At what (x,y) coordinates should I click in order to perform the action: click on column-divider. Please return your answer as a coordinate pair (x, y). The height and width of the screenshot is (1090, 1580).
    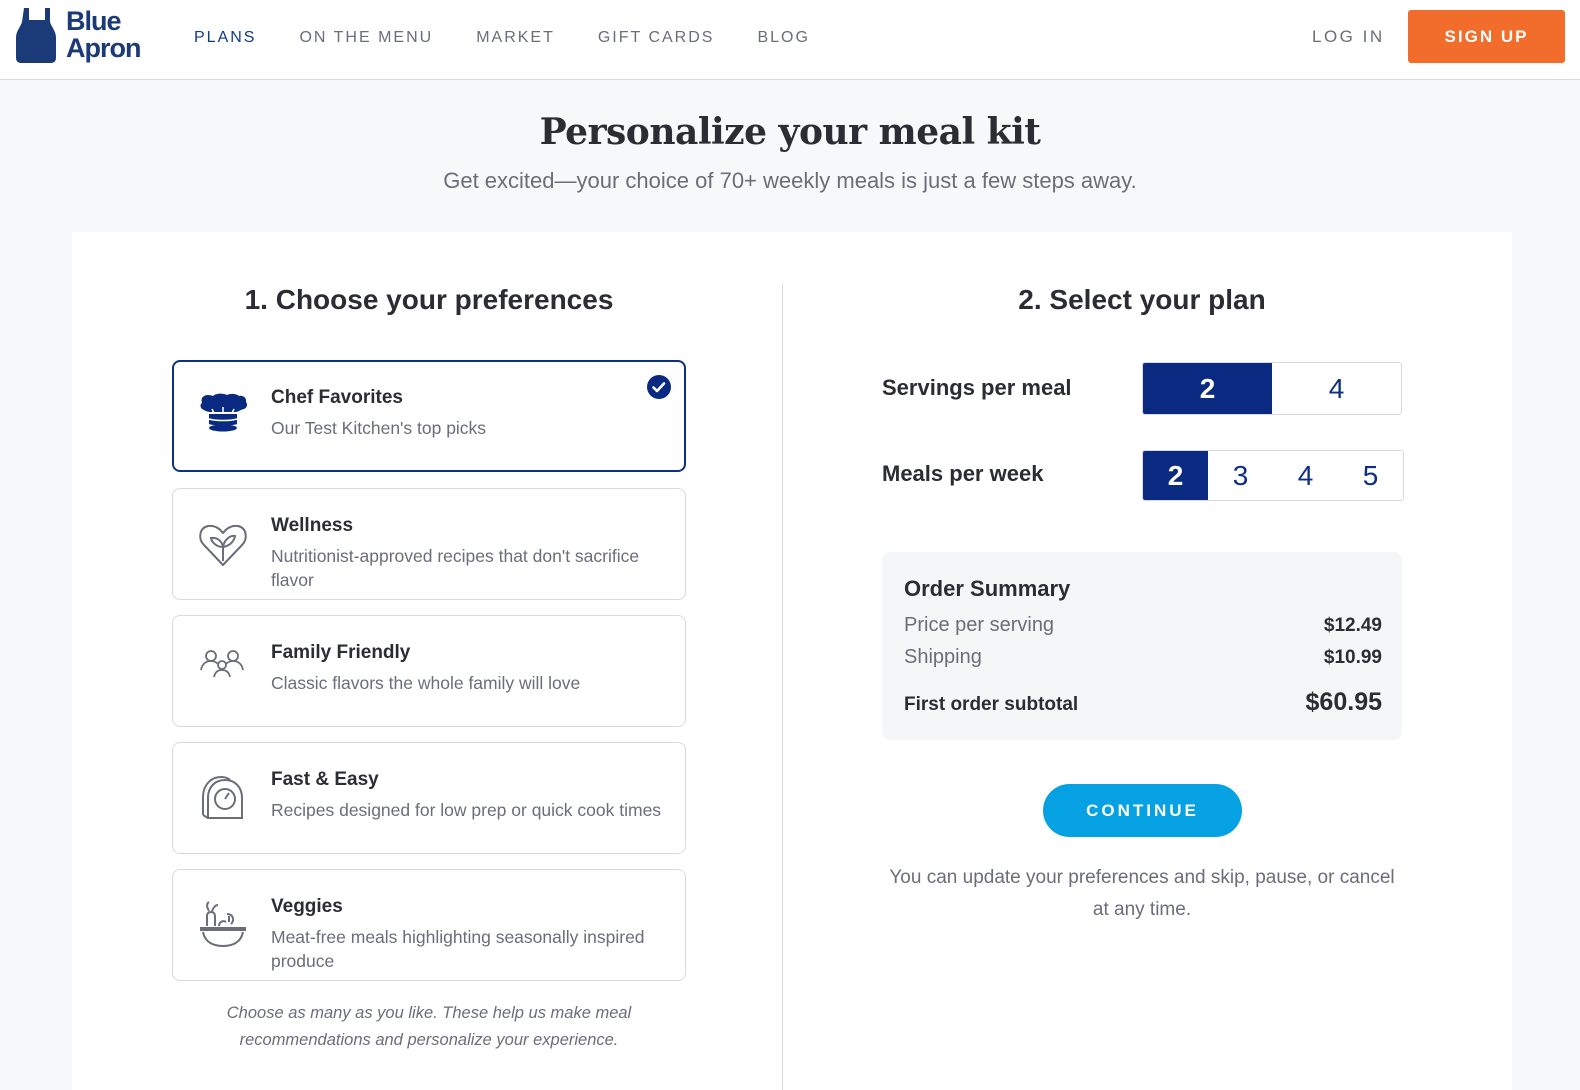
    Looking at the image, I should click on (782, 687).